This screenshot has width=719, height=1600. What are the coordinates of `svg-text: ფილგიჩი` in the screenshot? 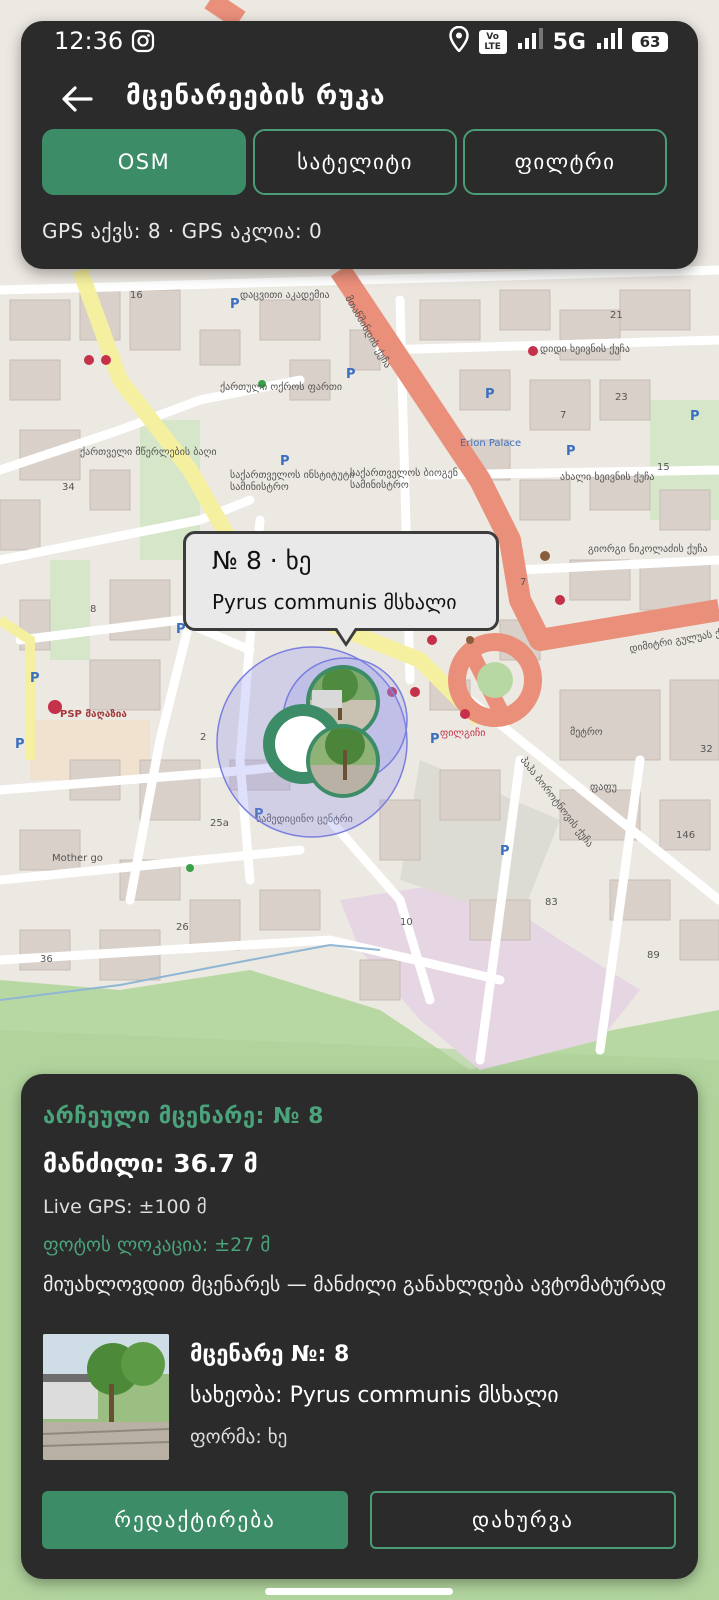 It's located at (462, 733).